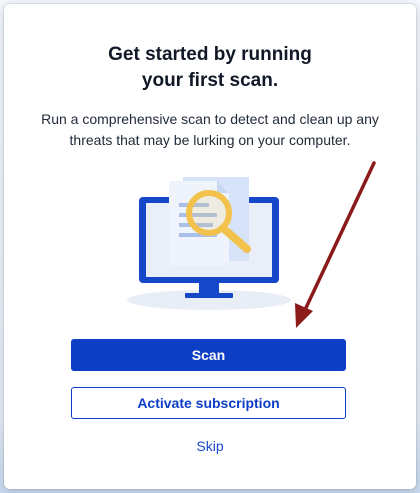 The width and height of the screenshot is (420, 493). I want to click on dialog-title: Get started by running your first scan., so click(210, 68).